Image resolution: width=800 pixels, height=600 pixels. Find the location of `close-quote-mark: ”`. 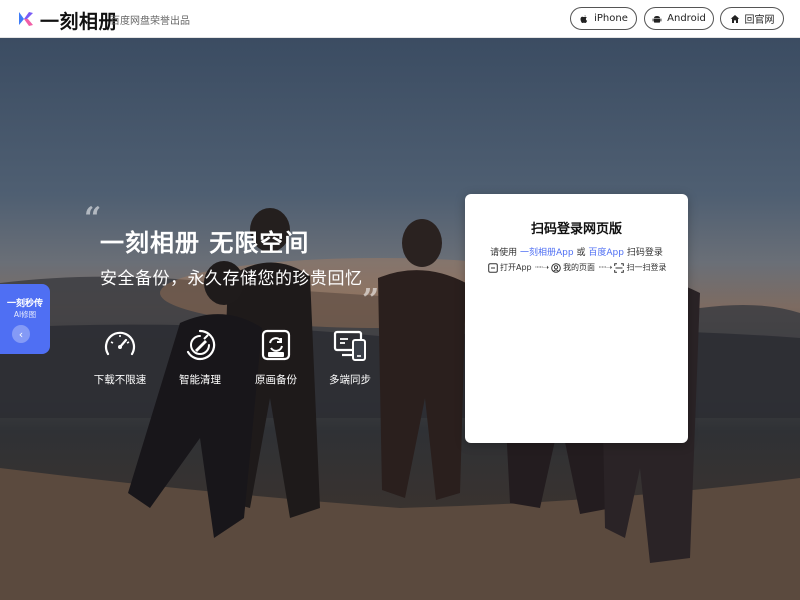

close-quote-mark: ” is located at coordinates (371, 300).